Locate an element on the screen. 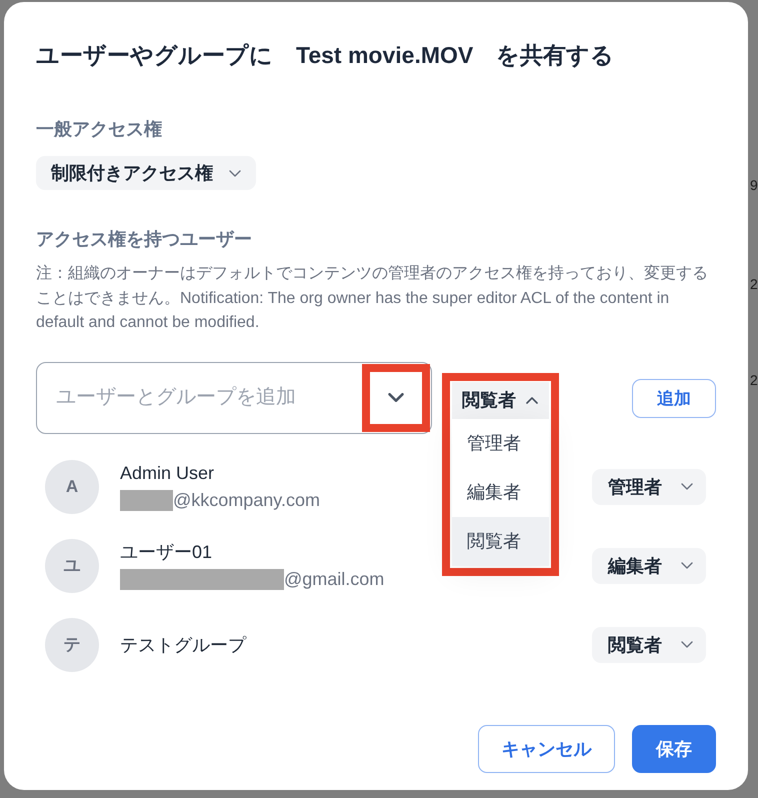  role-dropdown: 管理者 is located at coordinates (649, 486).